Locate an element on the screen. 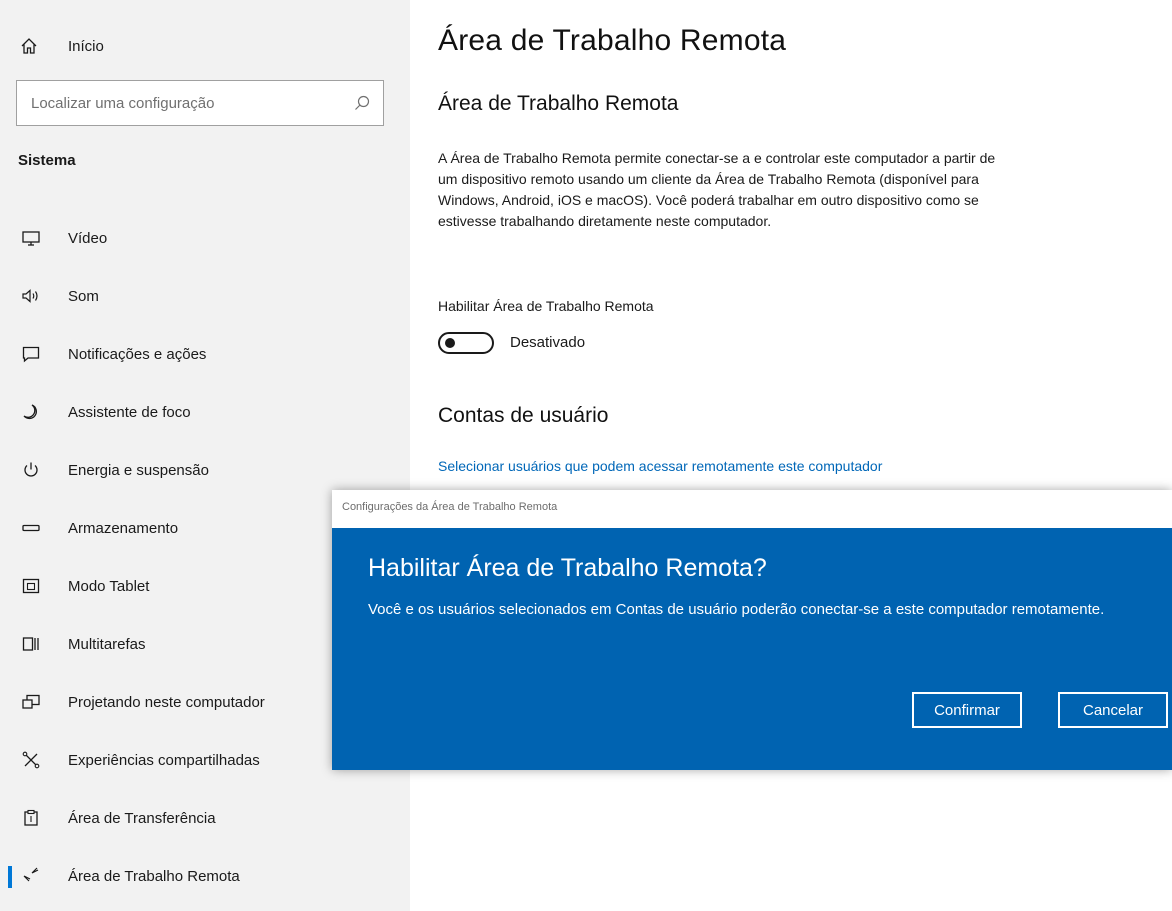 The width and height of the screenshot is (1172, 911). sidebar-item-label: Área de Transferência is located at coordinates (142, 818).